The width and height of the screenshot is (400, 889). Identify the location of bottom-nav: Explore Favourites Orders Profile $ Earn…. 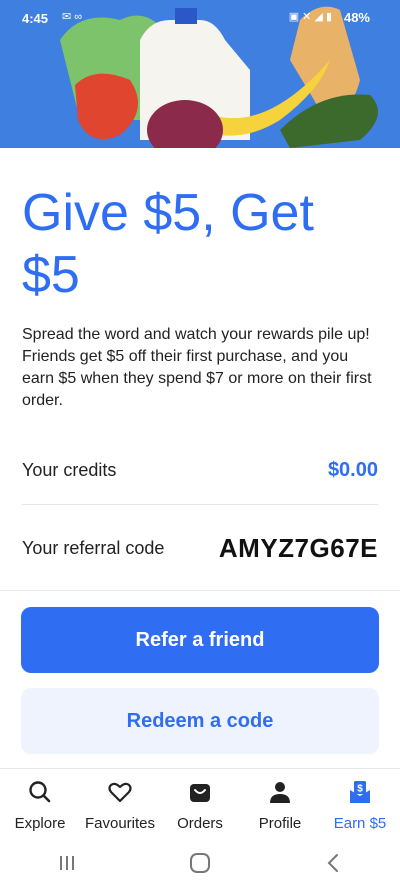
(200, 803).